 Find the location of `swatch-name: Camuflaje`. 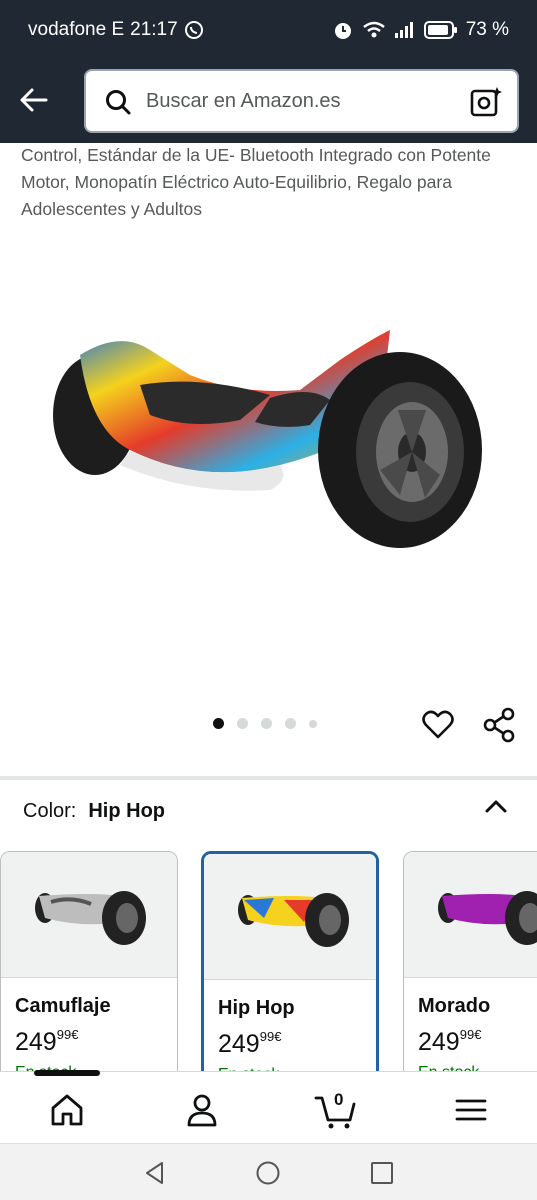

swatch-name: Camuflaje is located at coordinates (63, 1006).